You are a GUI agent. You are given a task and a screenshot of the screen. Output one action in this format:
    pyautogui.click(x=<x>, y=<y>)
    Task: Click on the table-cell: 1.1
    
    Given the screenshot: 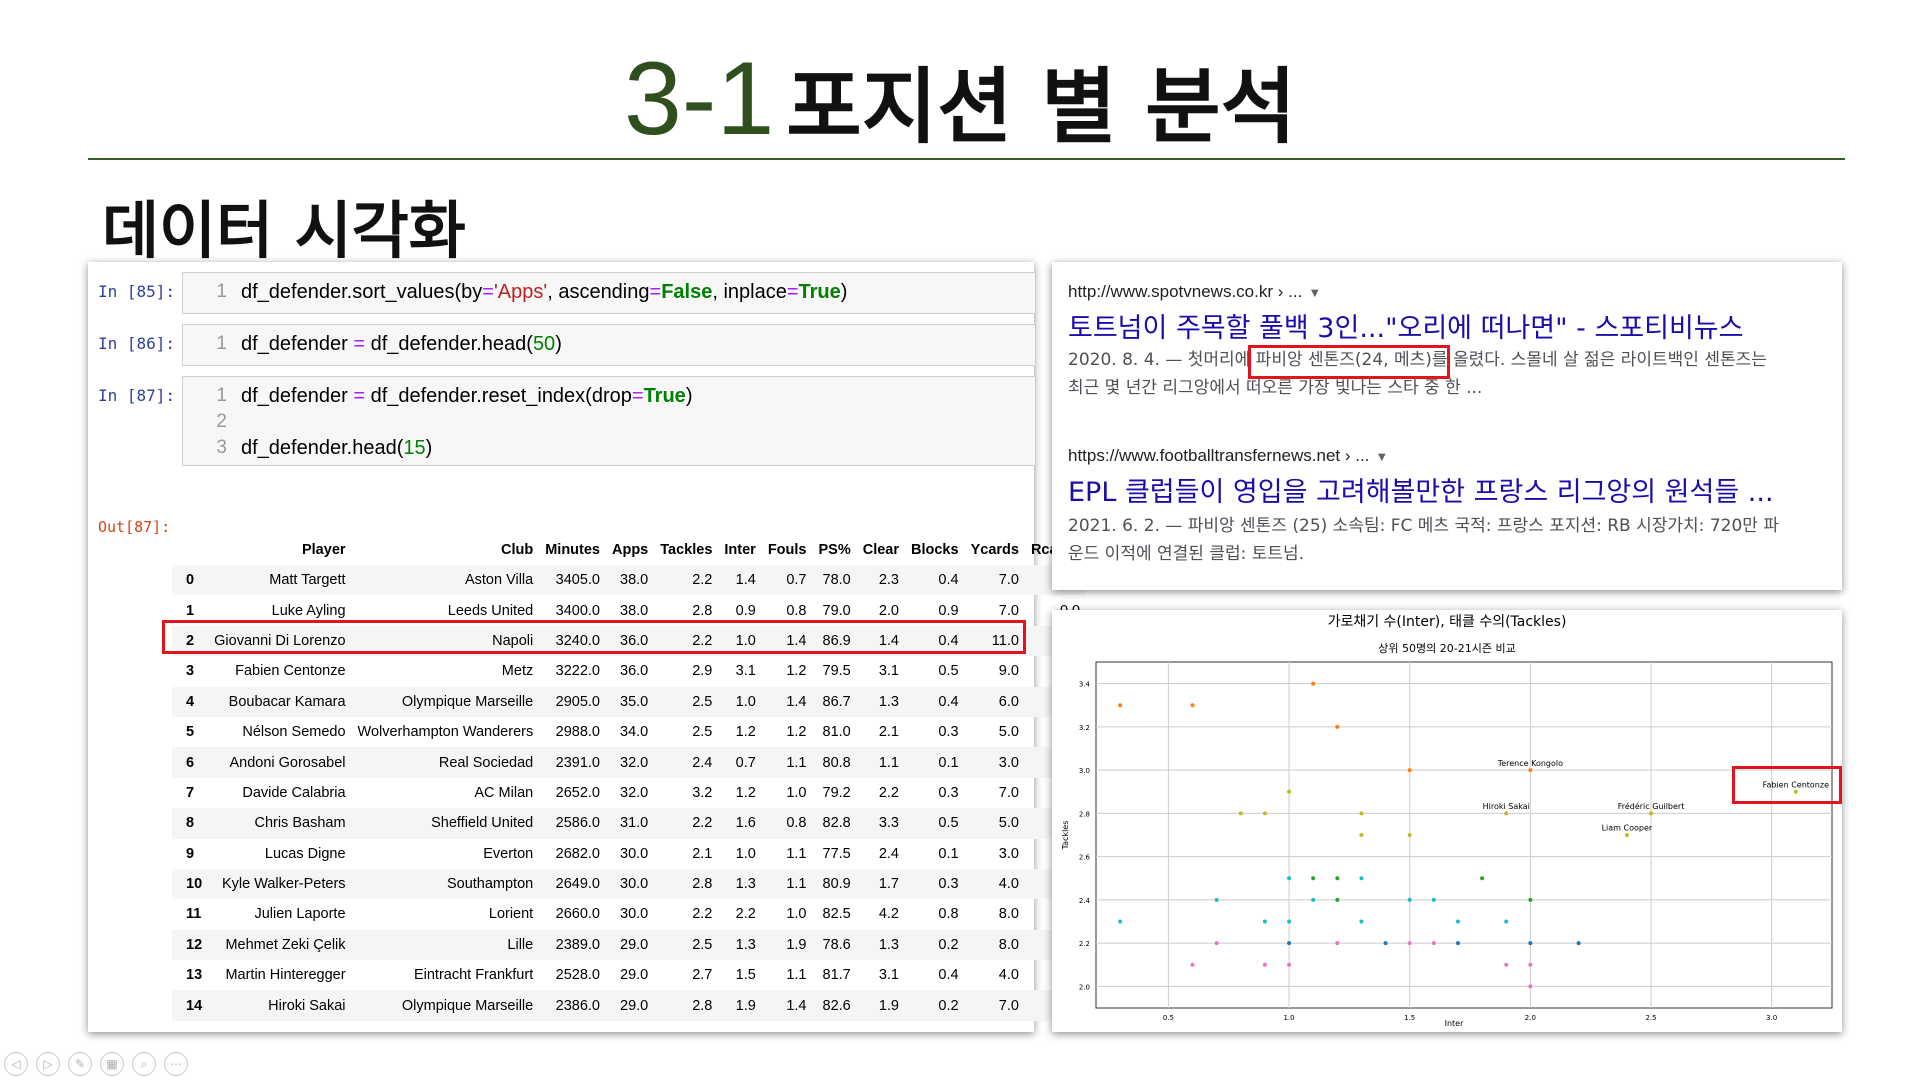 What is the action you would take?
    pyautogui.click(x=796, y=975)
    